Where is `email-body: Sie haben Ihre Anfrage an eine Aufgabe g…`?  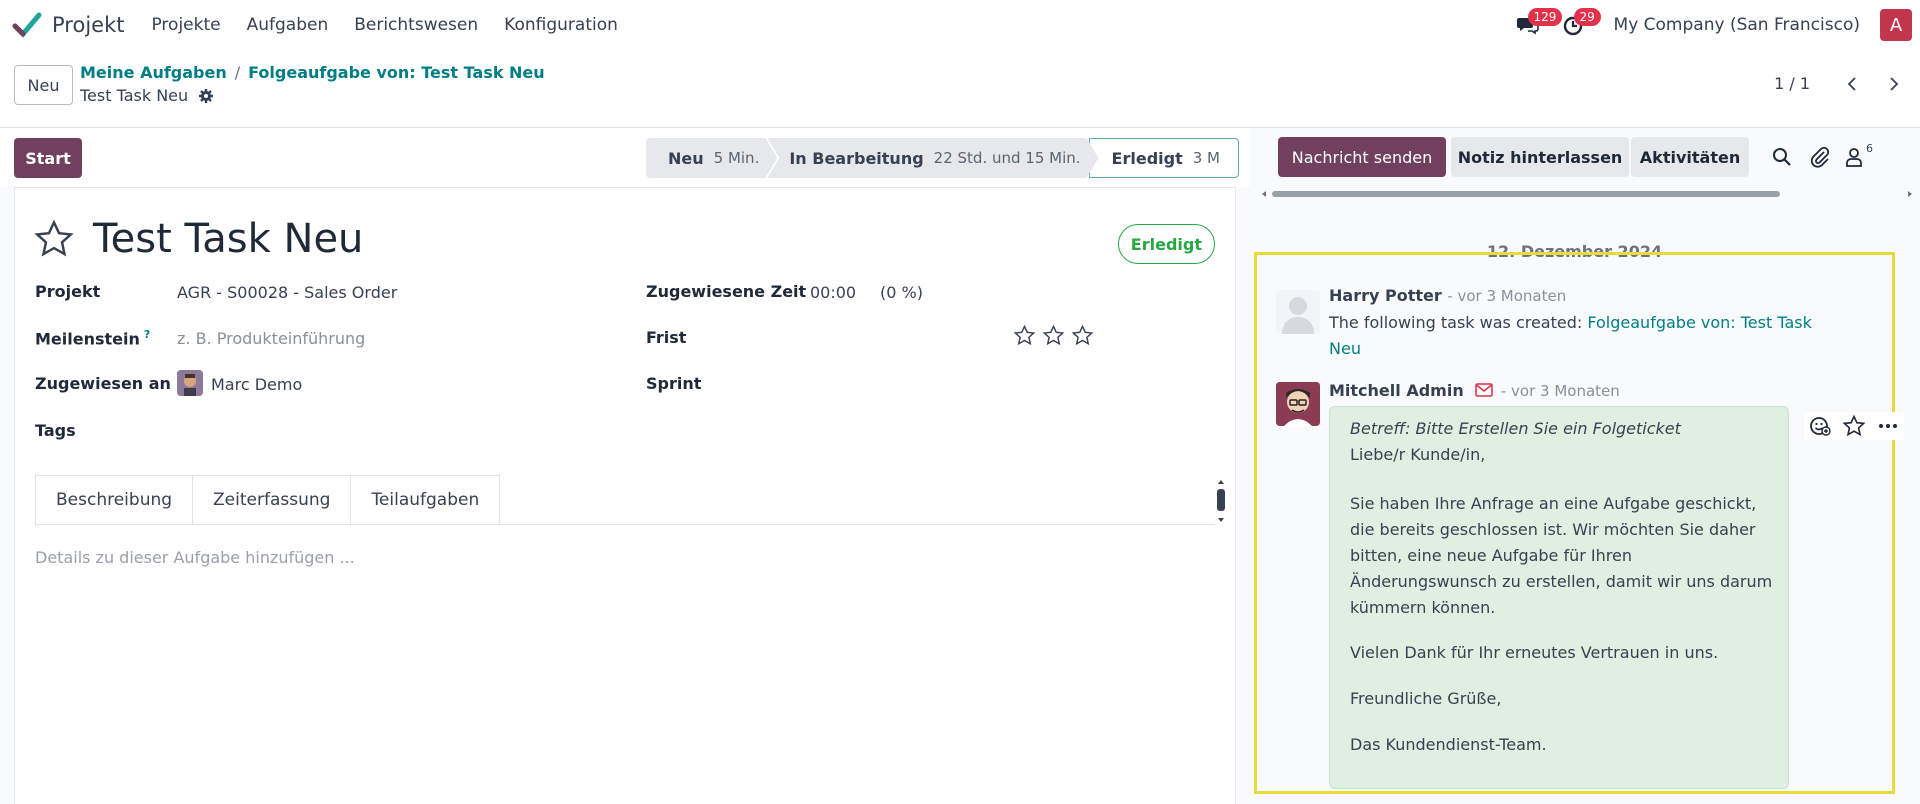 email-body: Sie haben Ihre Anfrage an eine Aufgabe g… is located at coordinates (1561, 555).